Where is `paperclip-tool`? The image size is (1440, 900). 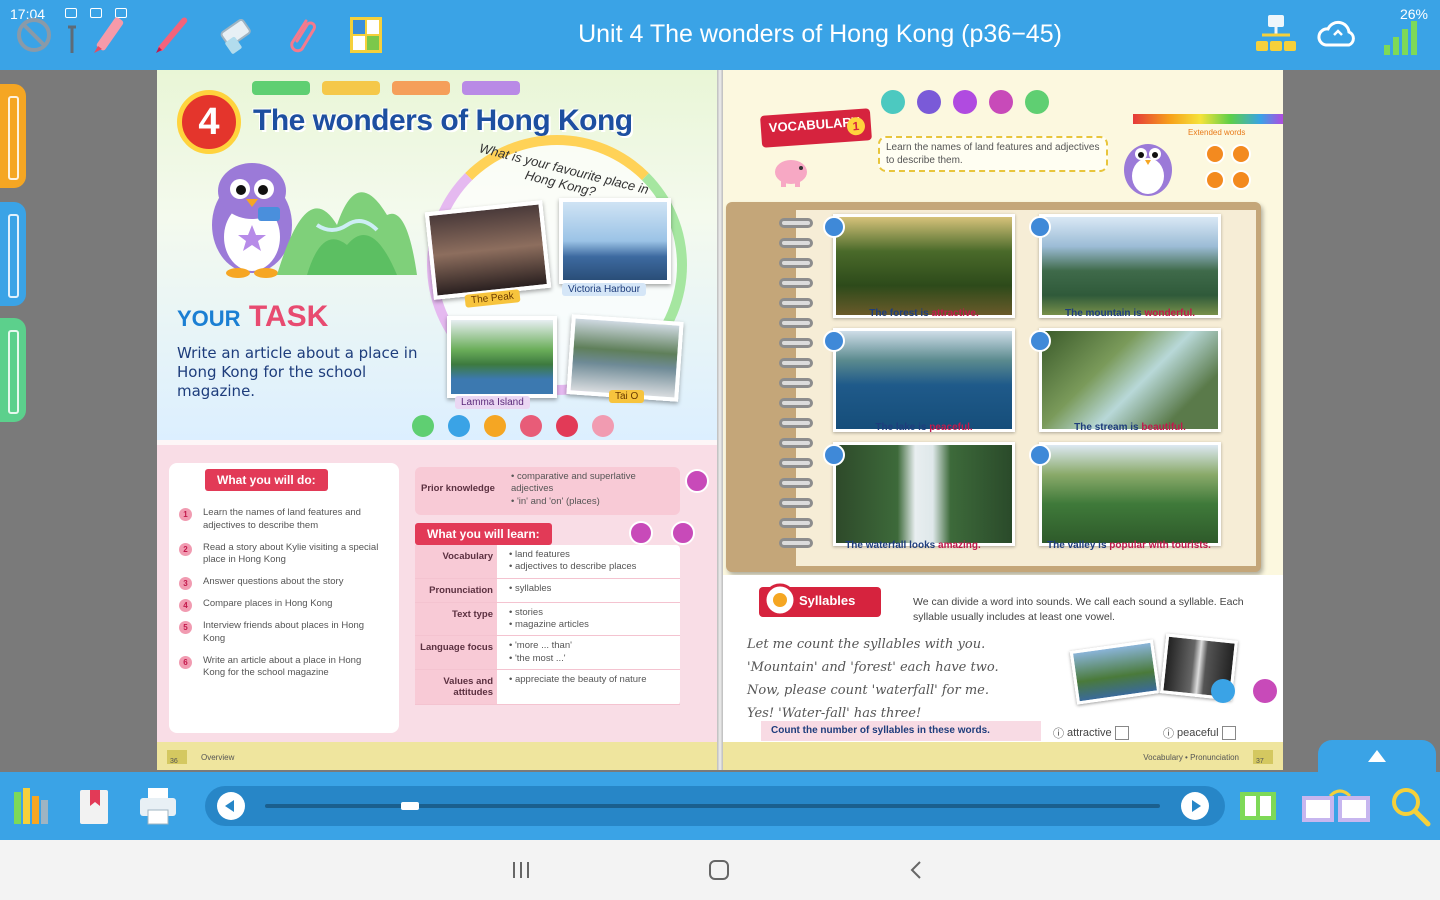 paperclip-tool is located at coordinates (300, 35).